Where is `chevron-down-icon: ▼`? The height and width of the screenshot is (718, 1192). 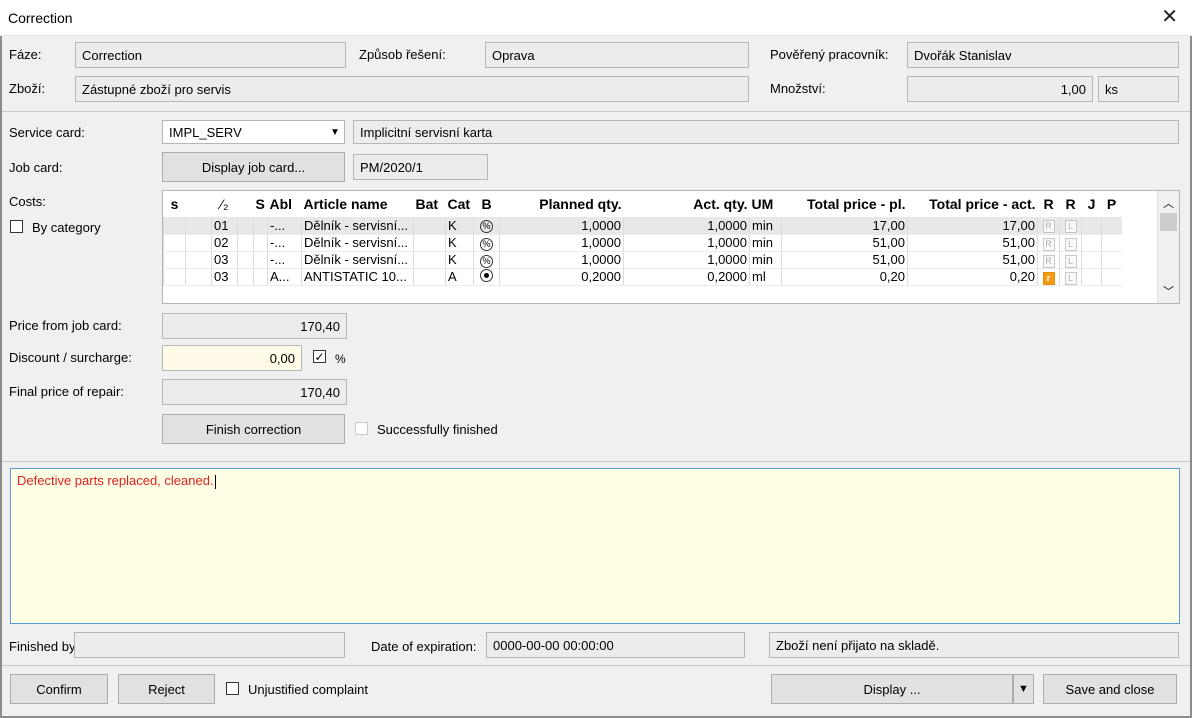 chevron-down-icon: ▼ is located at coordinates (335, 132).